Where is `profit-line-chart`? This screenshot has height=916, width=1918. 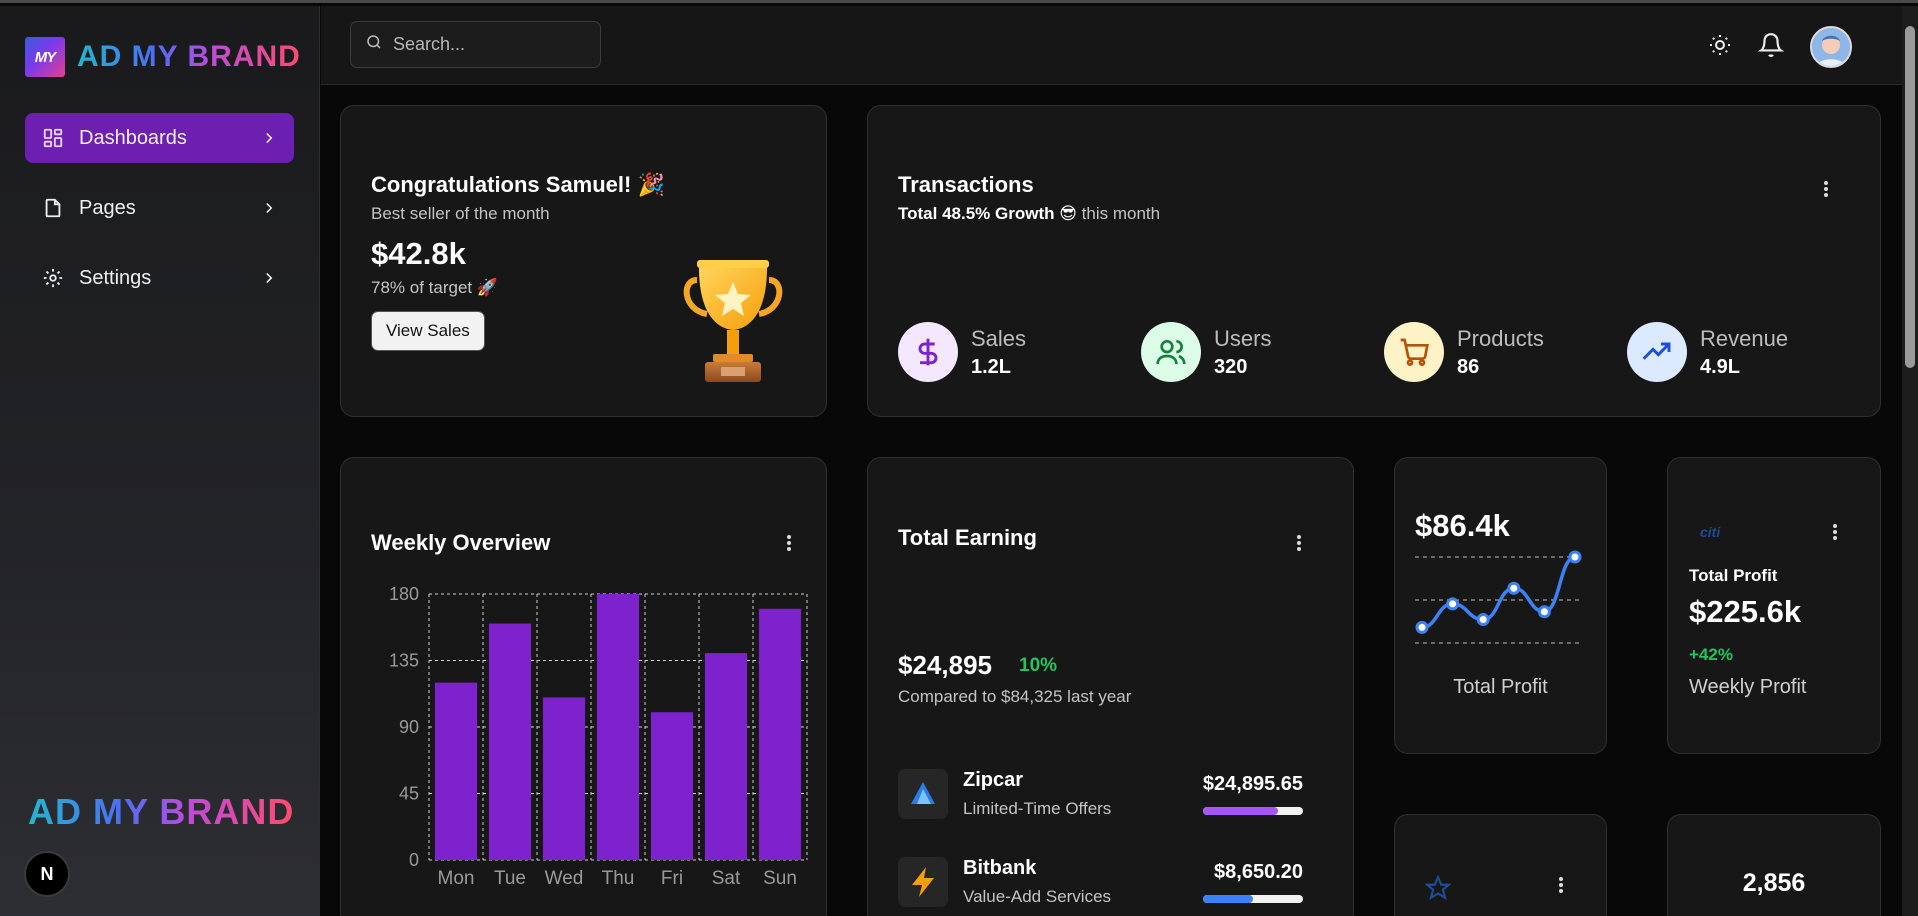
profit-line-chart is located at coordinates (1499, 597).